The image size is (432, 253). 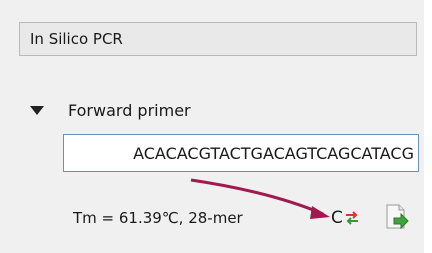 What do you see at coordinates (158, 218) in the screenshot?
I see `melting-temperature-text: Tm = 61.39℃, 28-mer` at bounding box center [158, 218].